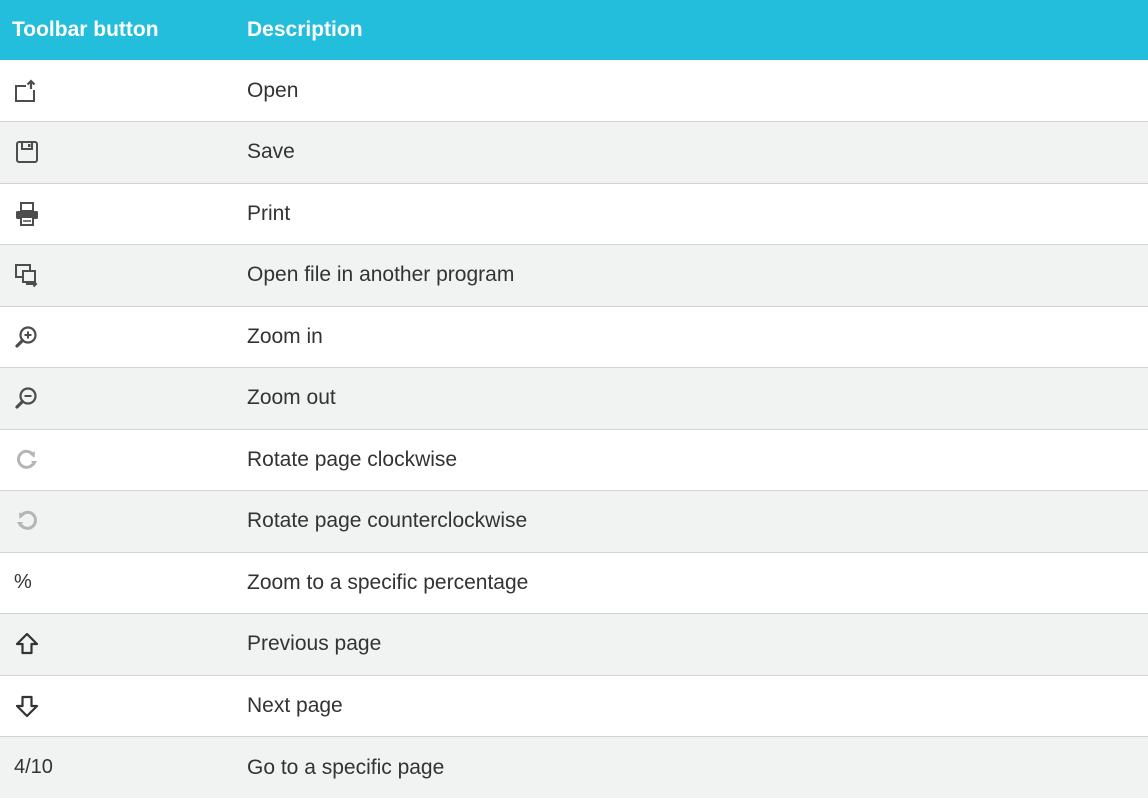 Image resolution: width=1148 pixels, height=798 pixels. What do you see at coordinates (27, 214) in the screenshot?
I see `print-icon` at bounding box center [27, 214].